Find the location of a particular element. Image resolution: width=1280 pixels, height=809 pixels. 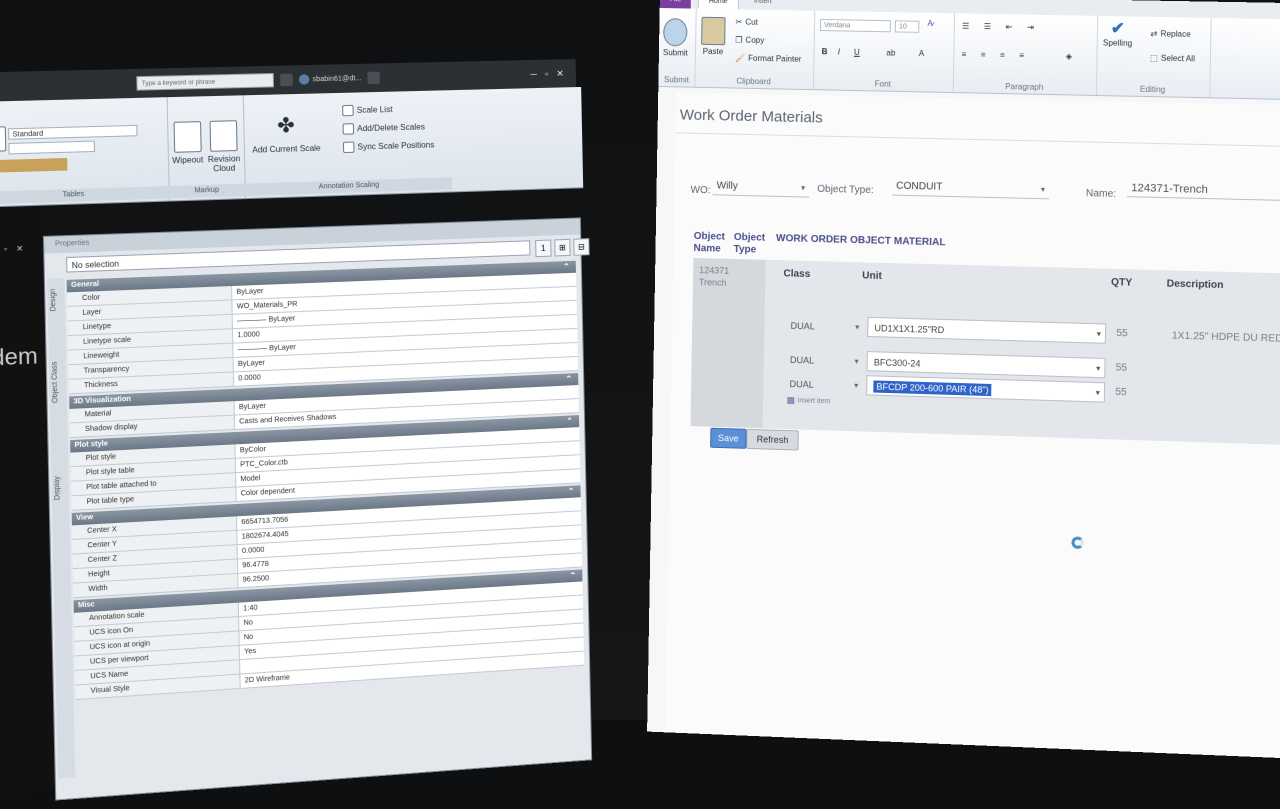

replace-button: ⇄ Replace is located at coordinates (1170, 34).